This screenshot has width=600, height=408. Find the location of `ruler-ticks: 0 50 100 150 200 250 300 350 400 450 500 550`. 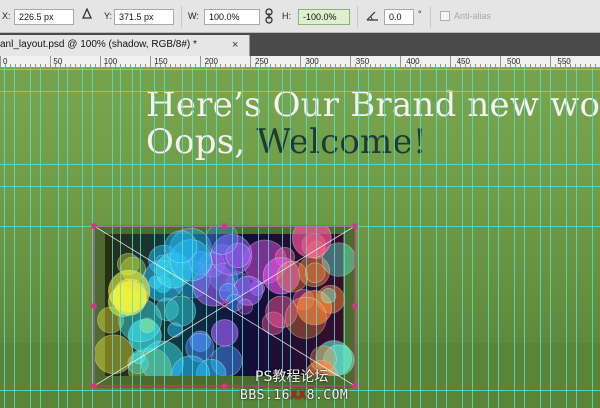

ruler-ticks: 0 50 100 150 200 250 300 350 400 450 500 550 is located at coordinates (298, 61).